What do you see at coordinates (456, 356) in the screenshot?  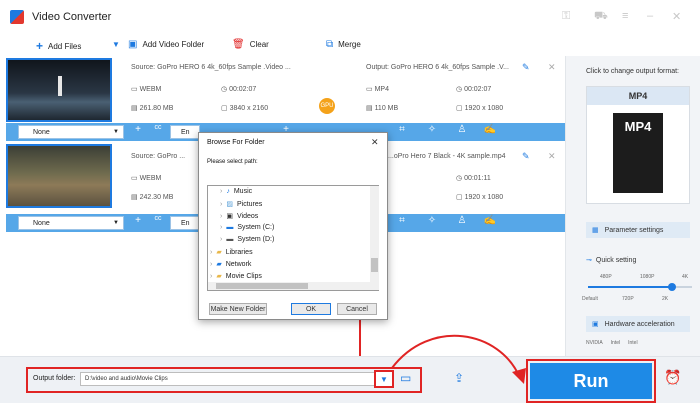 I see `arrow-to-run` at bounding box center [456, 356].